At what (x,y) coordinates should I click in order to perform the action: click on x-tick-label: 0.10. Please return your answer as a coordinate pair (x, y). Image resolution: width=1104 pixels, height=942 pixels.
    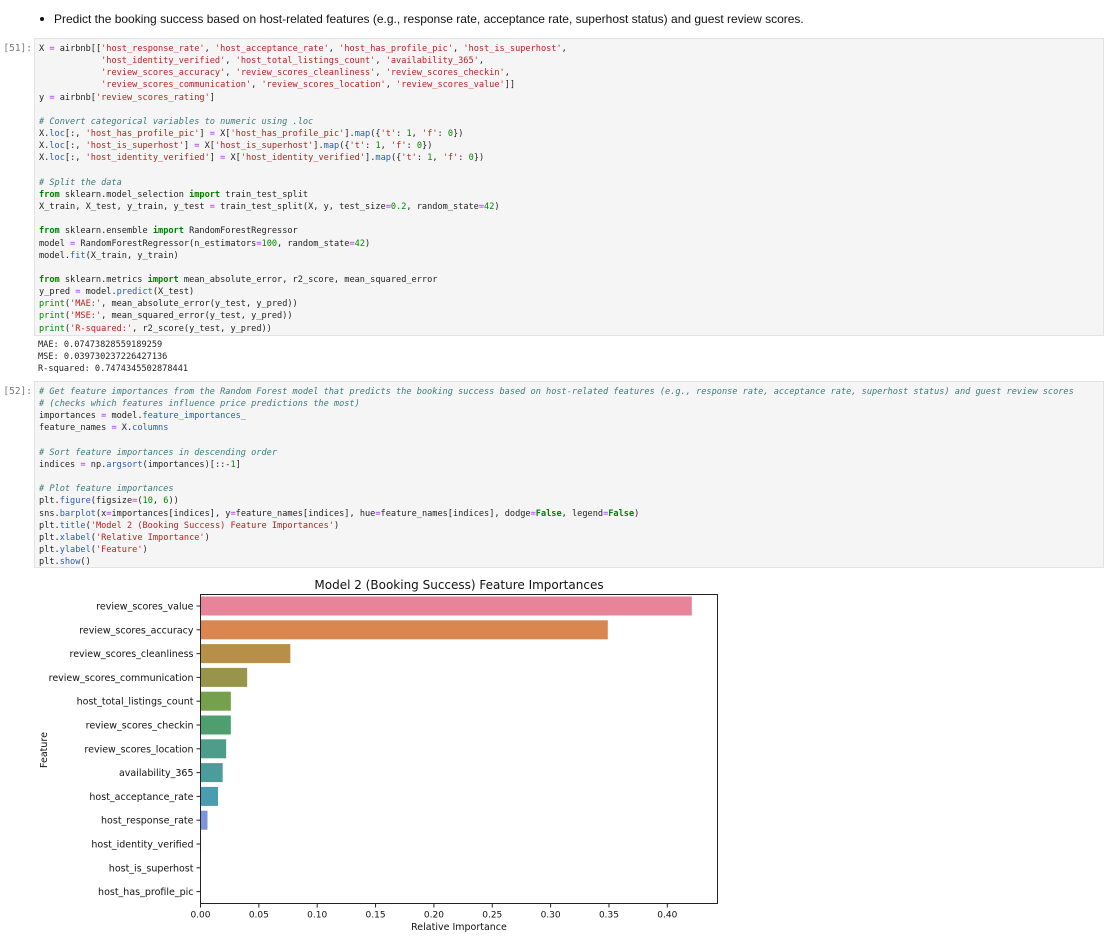
    Looking at the image, I should click on (317, 916).